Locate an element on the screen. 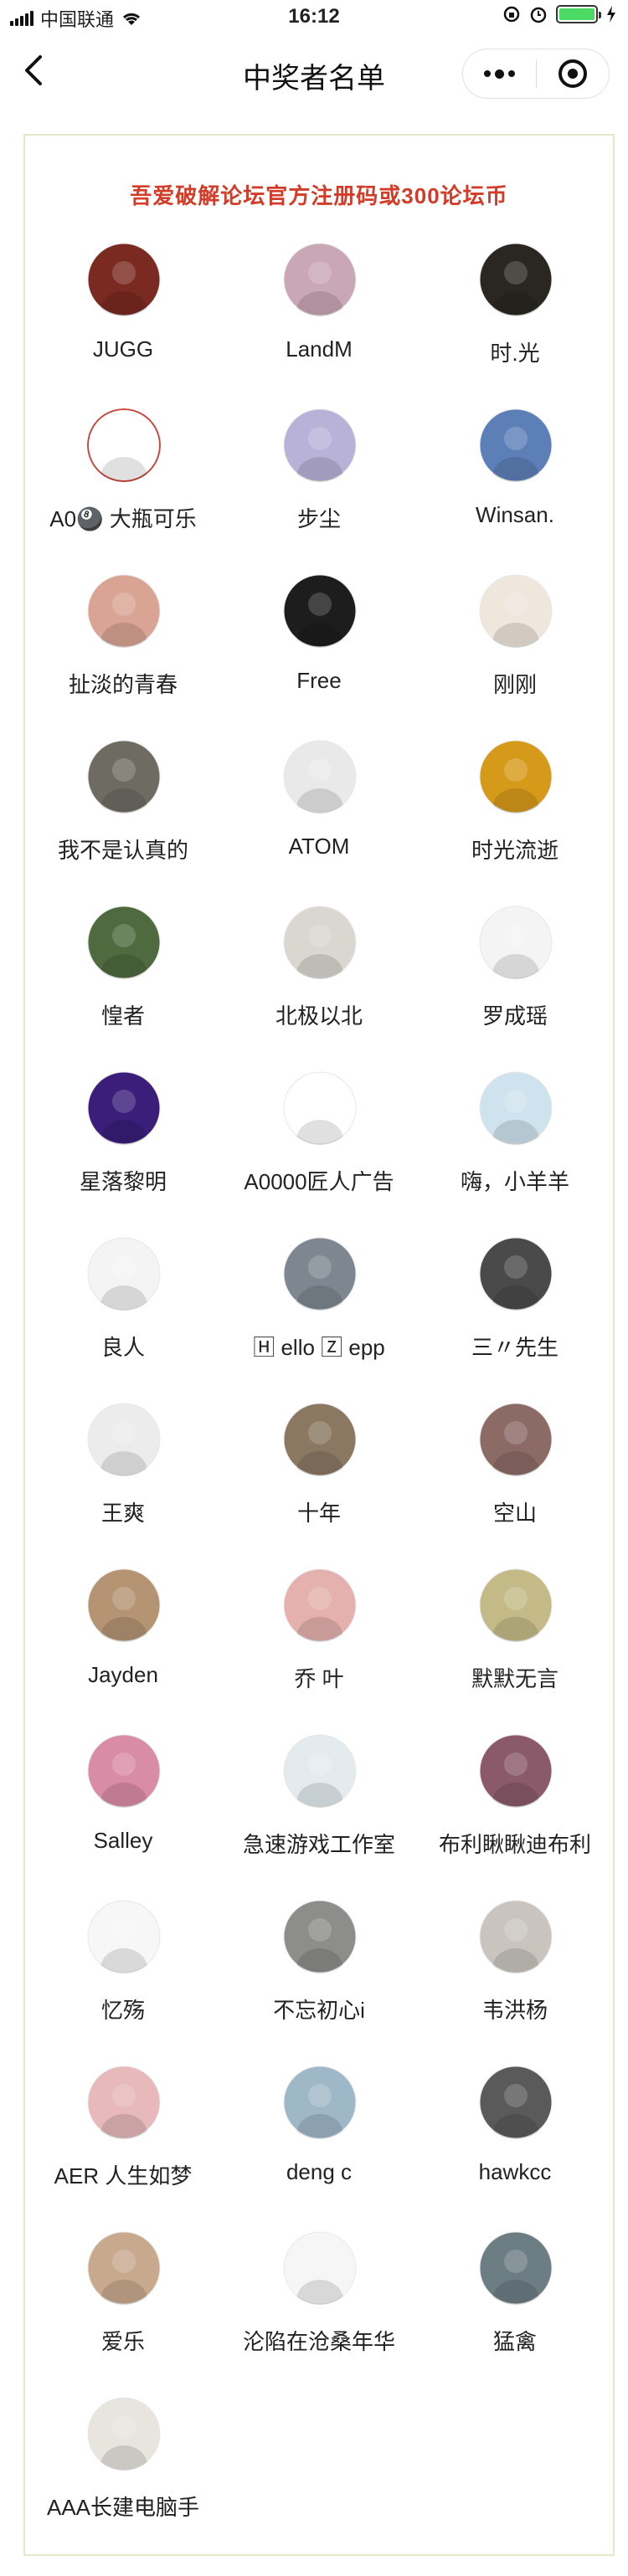  winner-item: 惶者 is located at coordinates (123, 985).